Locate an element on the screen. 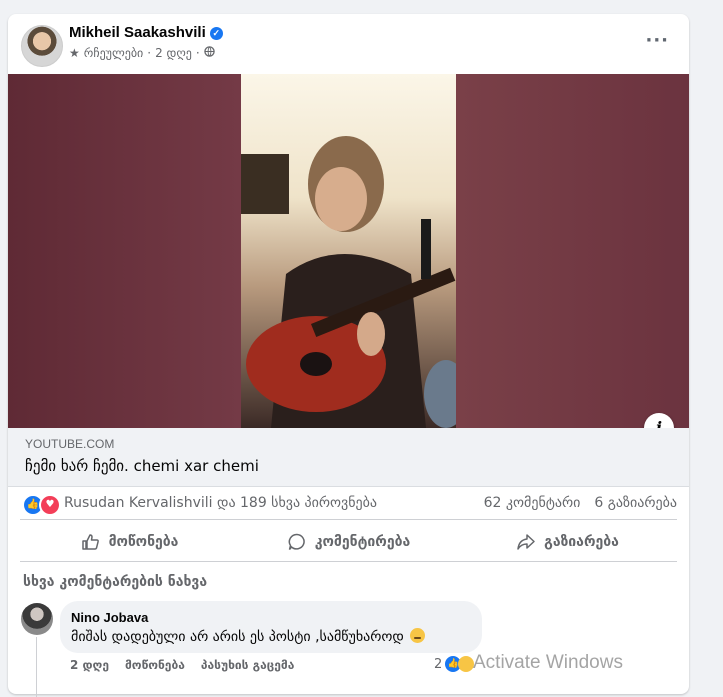  windows-activation-watermark: Activate Windows is located at coordinates (548, 662).